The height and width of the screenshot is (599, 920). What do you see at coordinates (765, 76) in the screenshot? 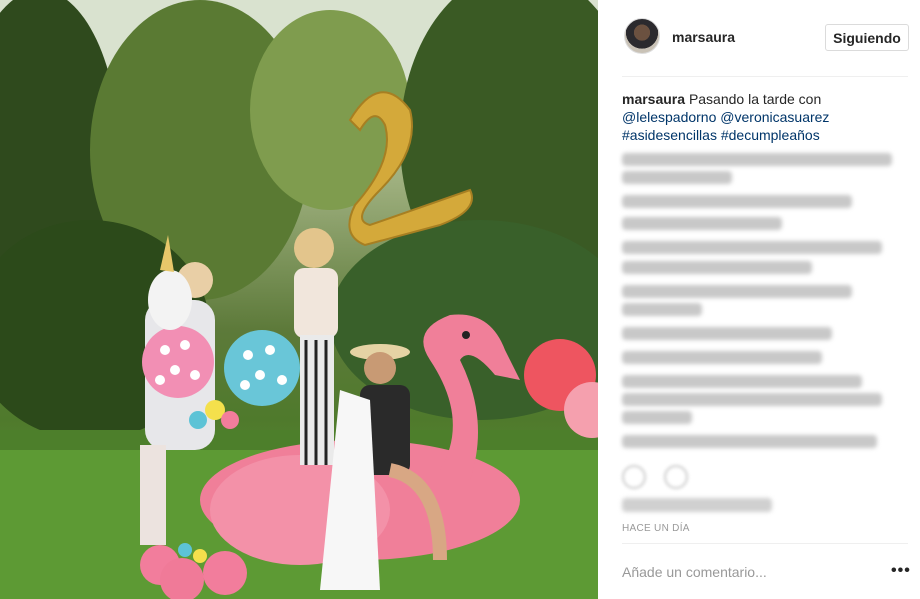
I see `header-divider` at bounding box center [765, 76].